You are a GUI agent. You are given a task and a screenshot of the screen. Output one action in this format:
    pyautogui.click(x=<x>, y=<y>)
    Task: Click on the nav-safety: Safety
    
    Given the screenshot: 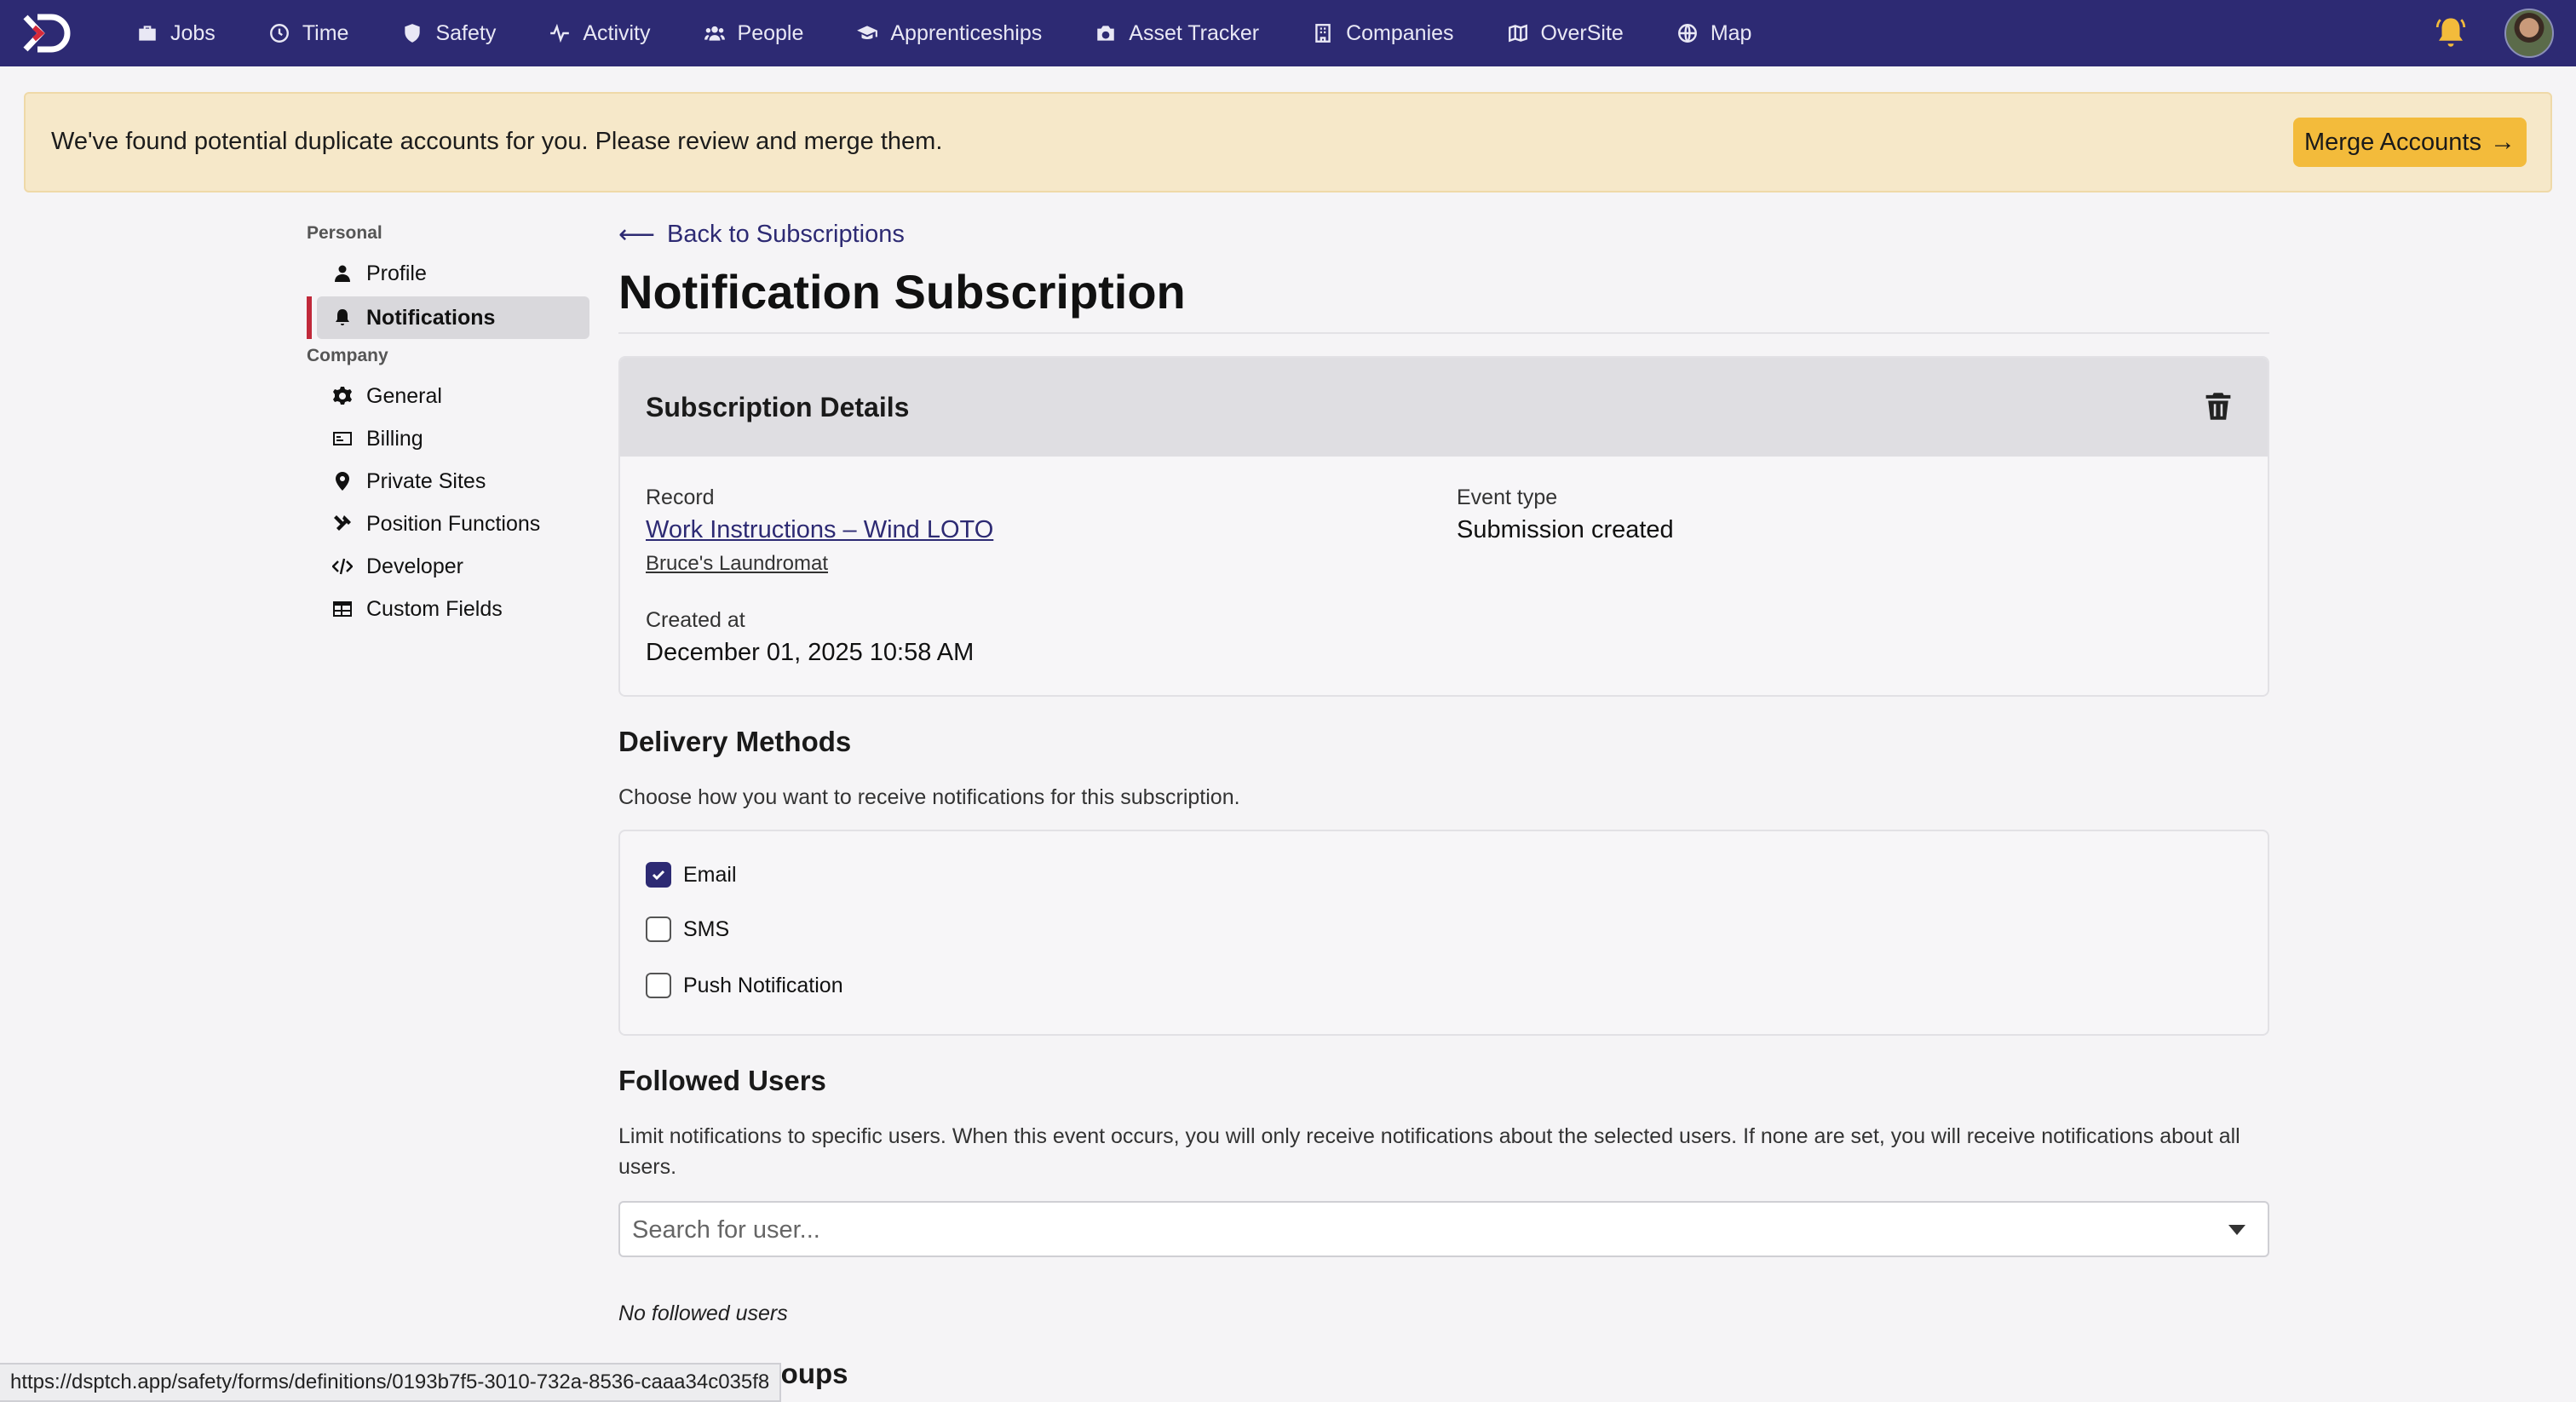 What is the action you would take?
    pyautogui.click(x=448, y=33)
    